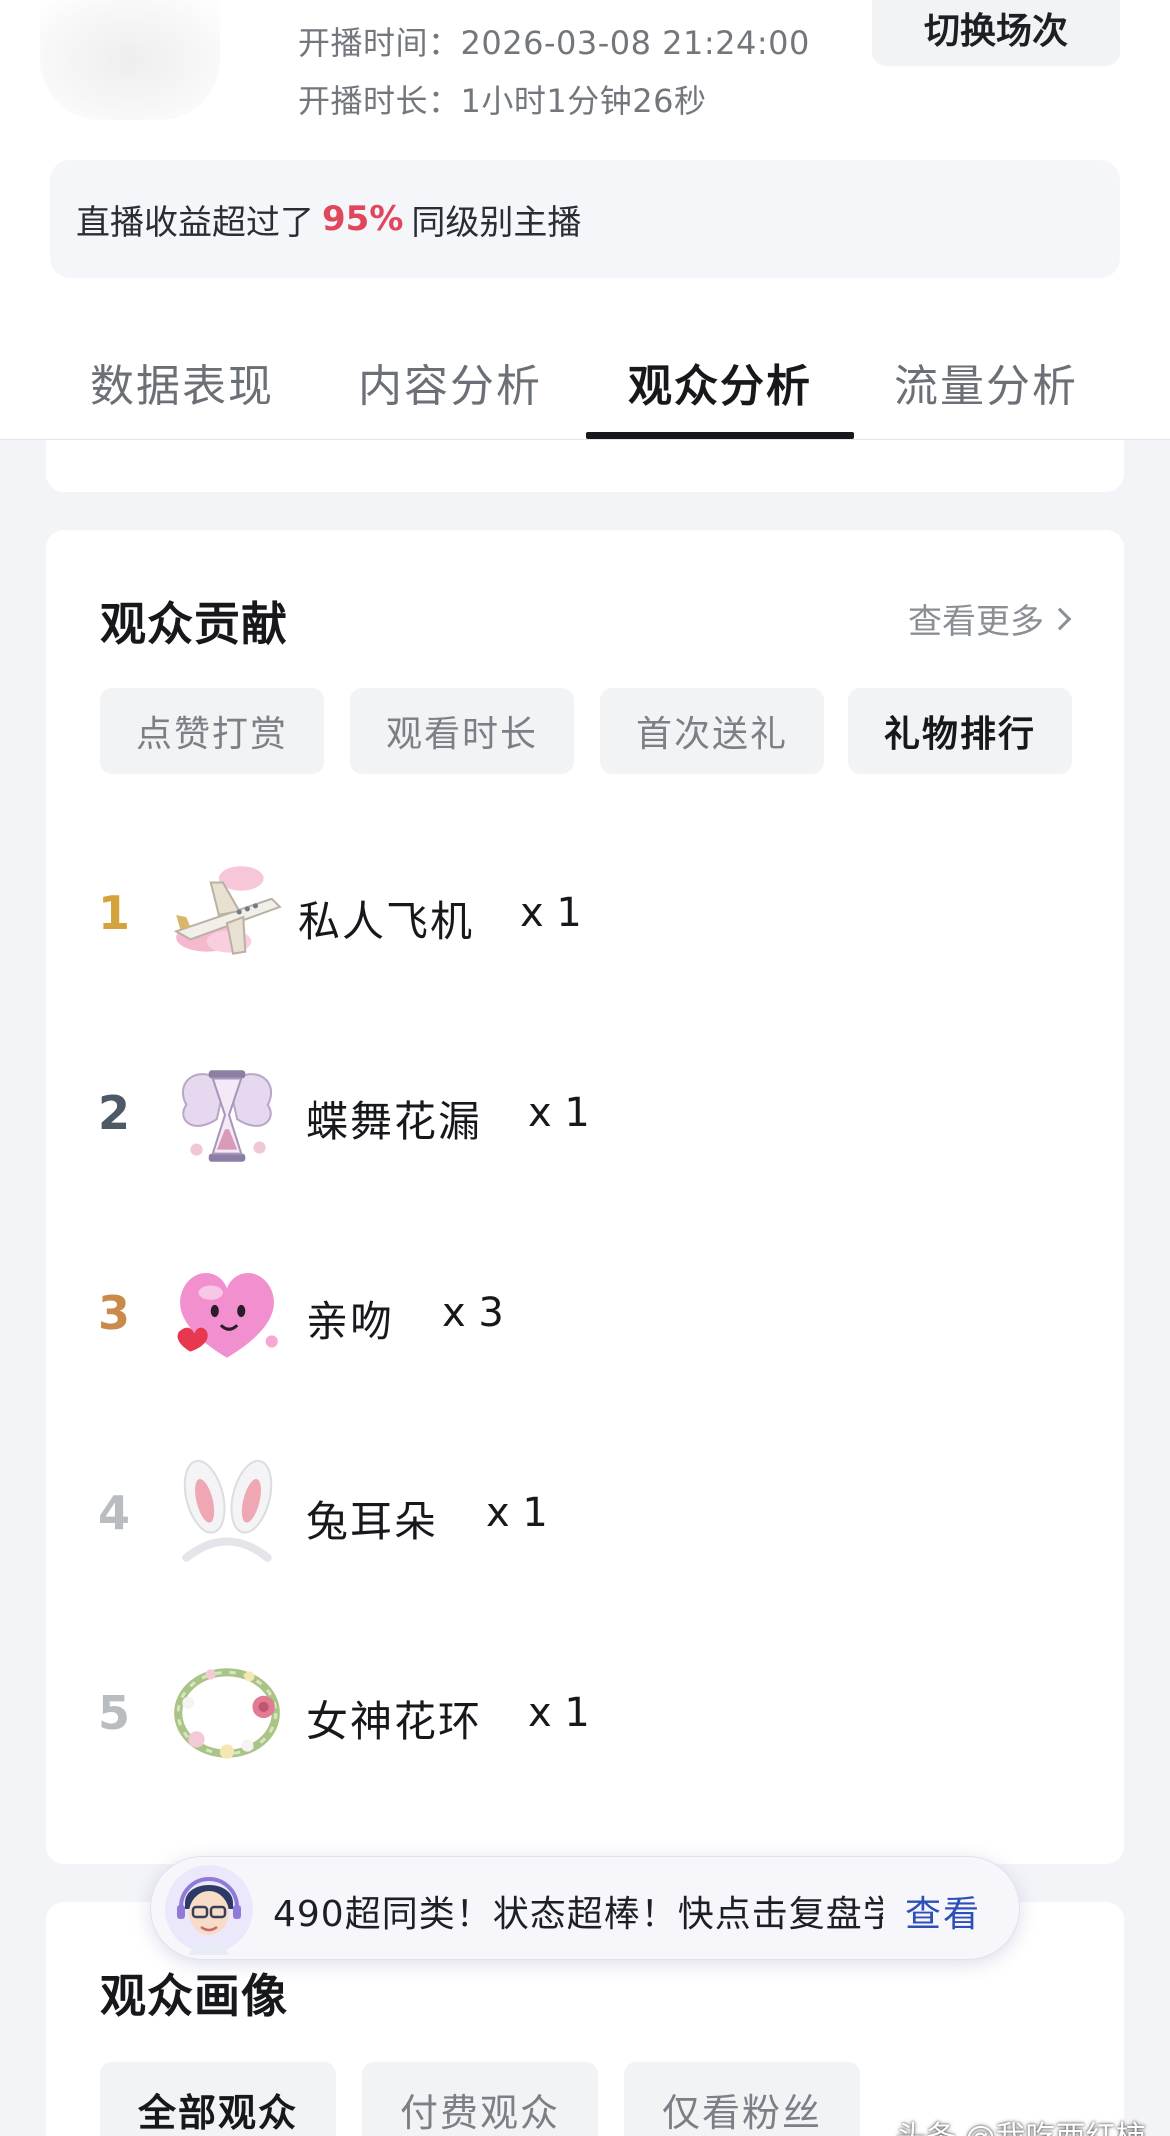 This screenshot has height=2136, width=1170. Describe the element at coordinates (227, 910) in the screenshot. I see `private-jet-gift-icon` at that location.